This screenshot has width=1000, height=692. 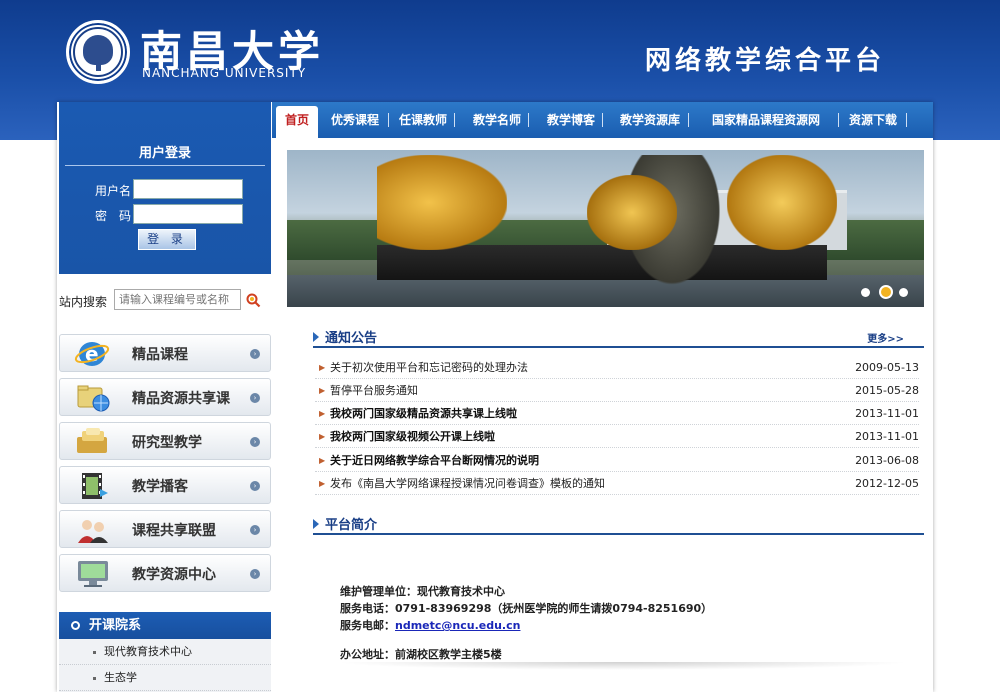 What do you see at coordinates (887, 390) in the screenshot?
I see `notice-date: 2015-05-28` at bounding box center [887, 390].